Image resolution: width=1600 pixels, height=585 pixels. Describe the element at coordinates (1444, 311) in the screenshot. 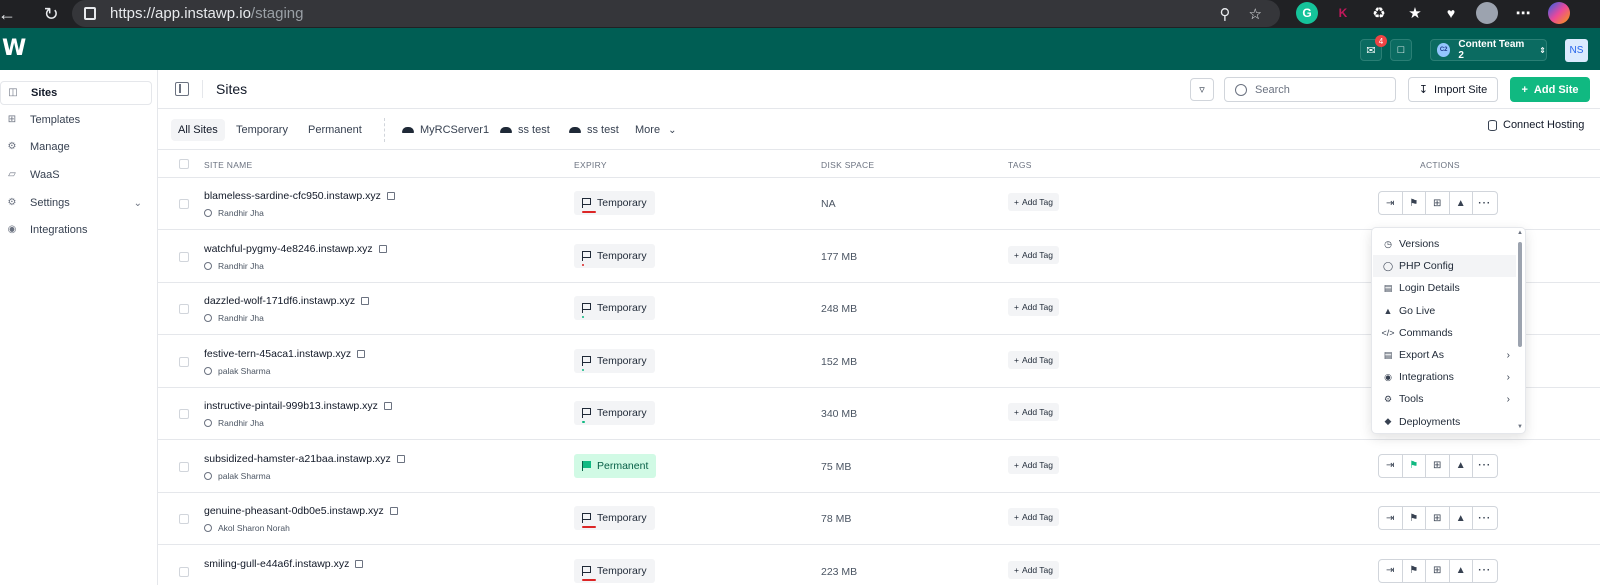

I see `menu-item-go-live: ▲ Go Live` at that location.